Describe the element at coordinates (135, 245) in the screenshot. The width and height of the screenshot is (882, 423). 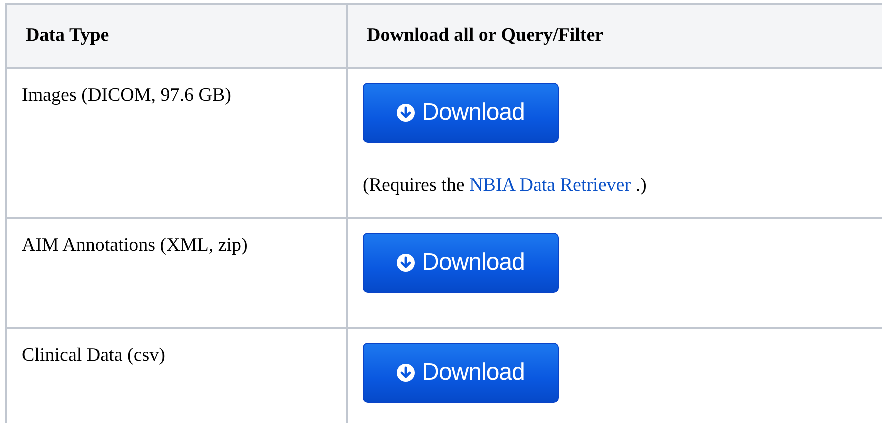
I see `data-type-text: AIM Annotations (XML, zip)` at that location.